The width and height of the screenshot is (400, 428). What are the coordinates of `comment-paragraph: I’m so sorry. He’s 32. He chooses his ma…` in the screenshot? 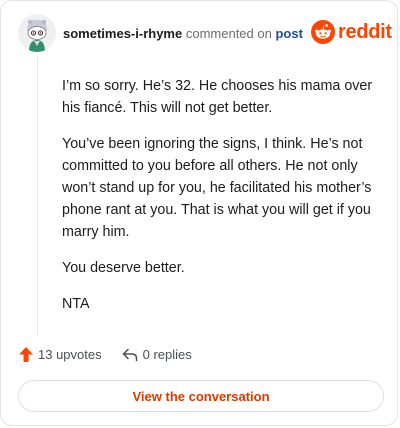 It's located at (217, 97).